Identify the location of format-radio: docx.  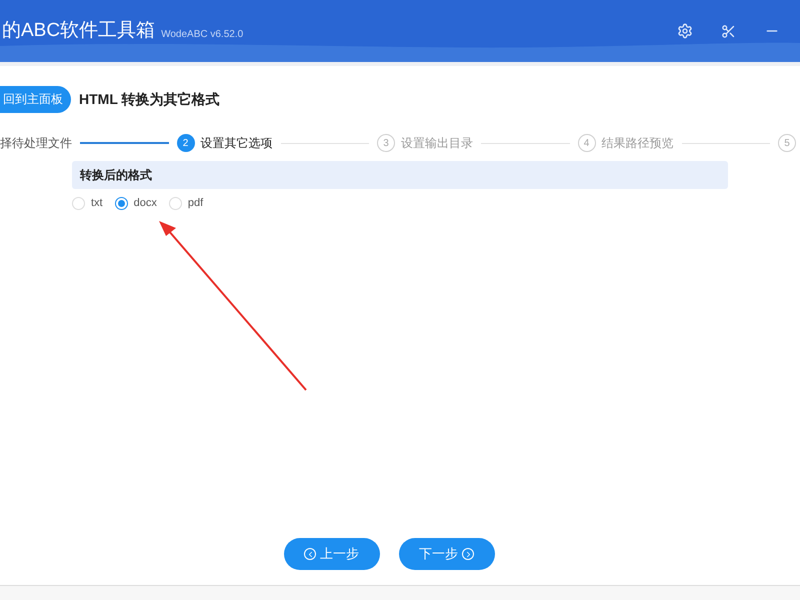
(135, 203).